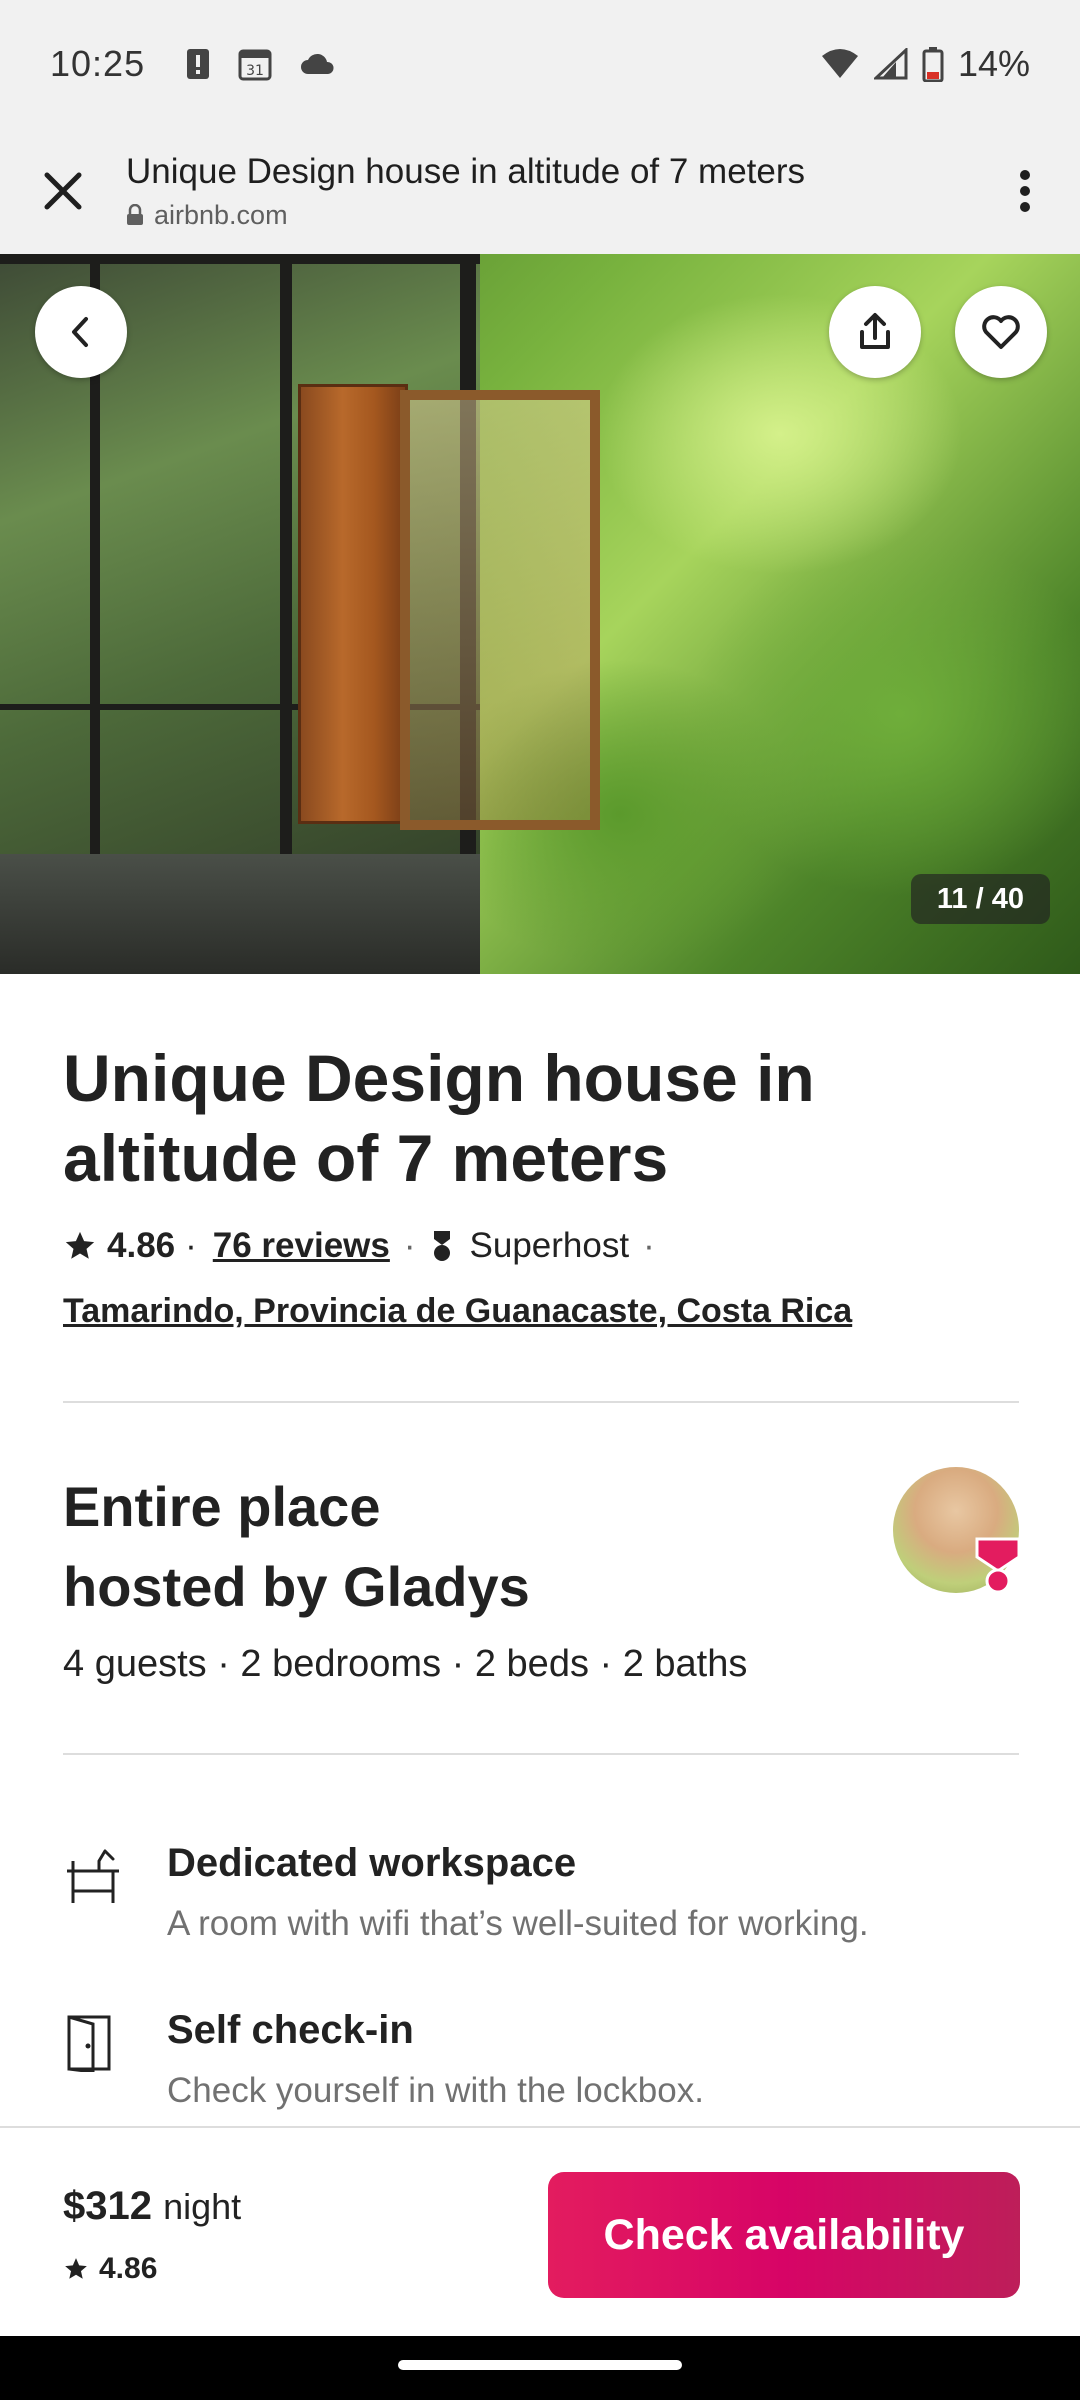 Image resolution: width=1080 pixels, height=2400 pixels. Describe the element at coordinates (317, 63) in the screenshot. I see `cloud-icon` at that location.